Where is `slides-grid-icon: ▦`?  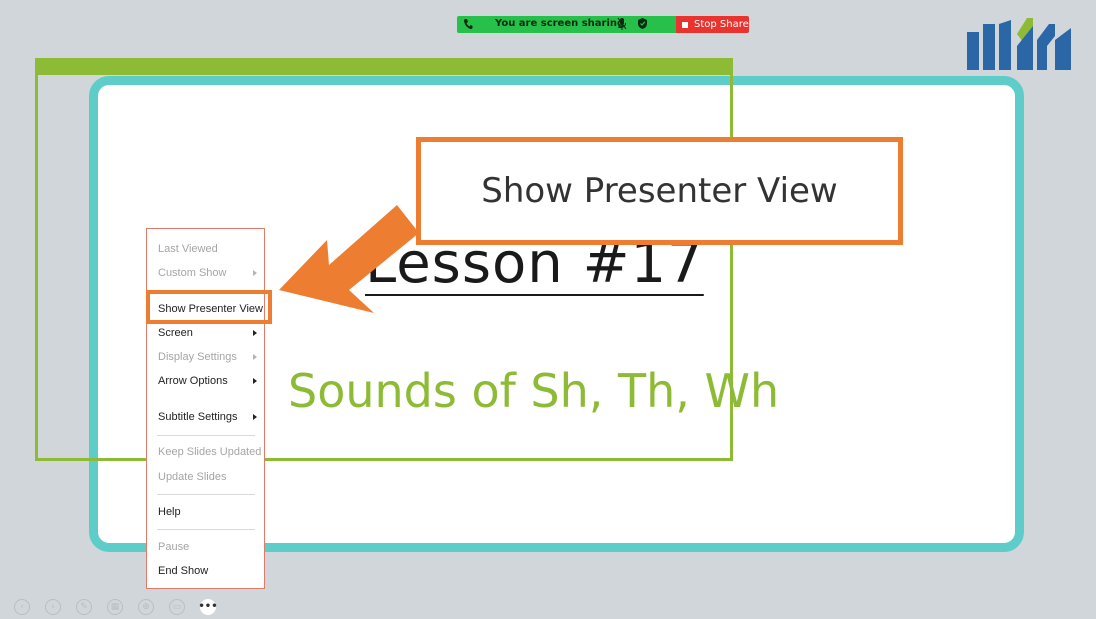
slides-grid-icon: ▦ is located at coordinates (115, 607).